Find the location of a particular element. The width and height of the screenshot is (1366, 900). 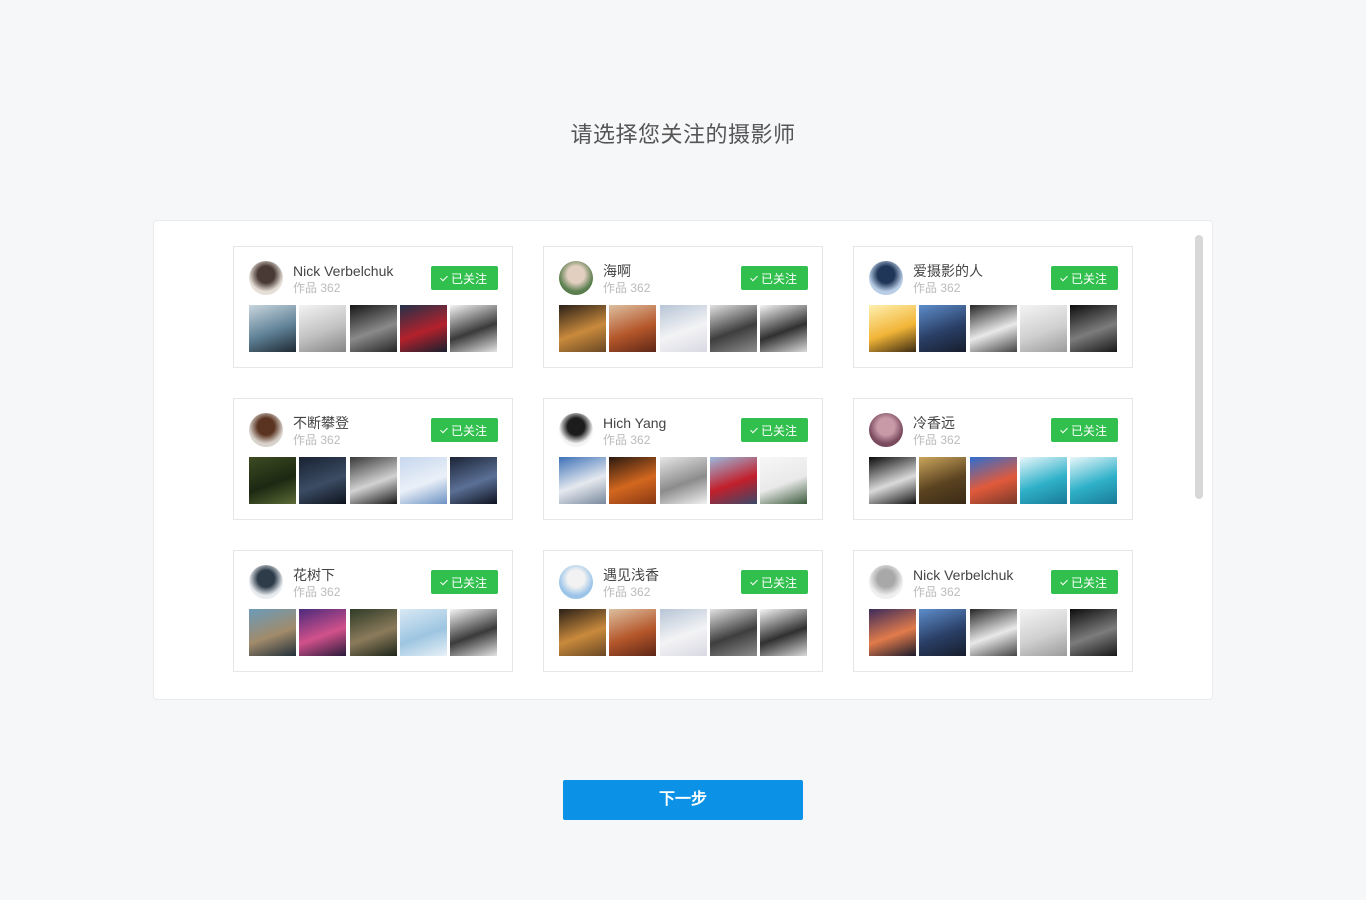

scrollbar is located at coordinates (1199, 367).